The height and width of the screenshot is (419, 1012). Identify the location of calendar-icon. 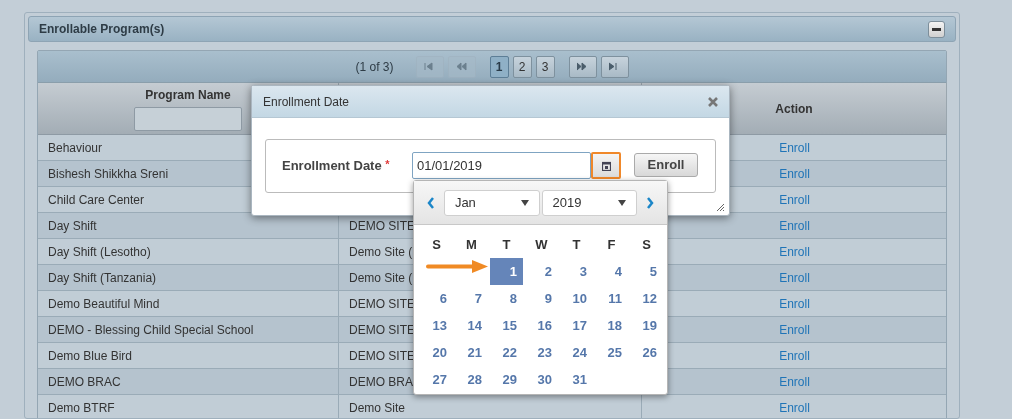
(606, 165).